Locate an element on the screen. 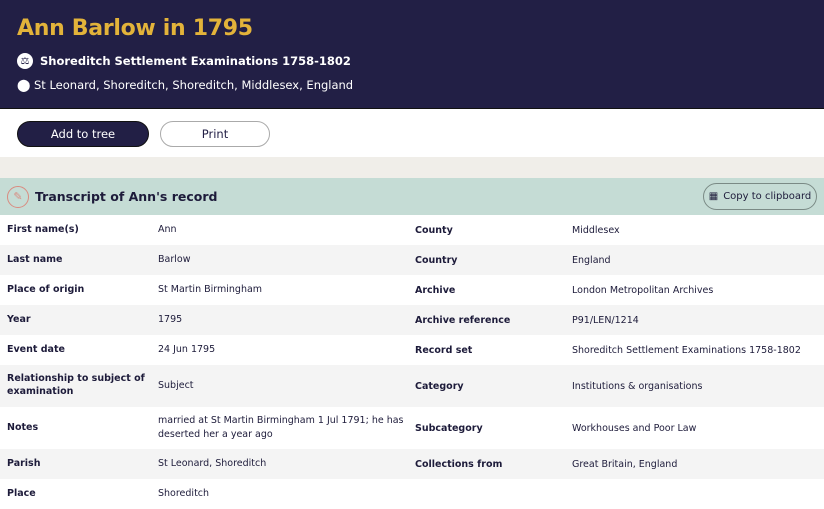  field-label: Event date is located at coordinates (36, 349).